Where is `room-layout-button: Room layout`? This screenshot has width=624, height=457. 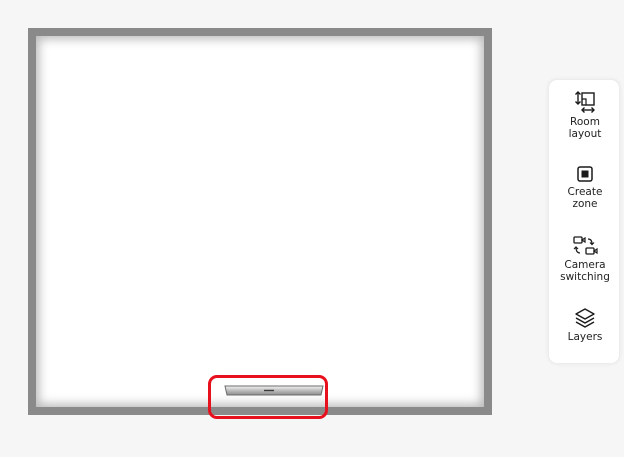
room-layout-button: Room layout is located at coordinates (585, 115).